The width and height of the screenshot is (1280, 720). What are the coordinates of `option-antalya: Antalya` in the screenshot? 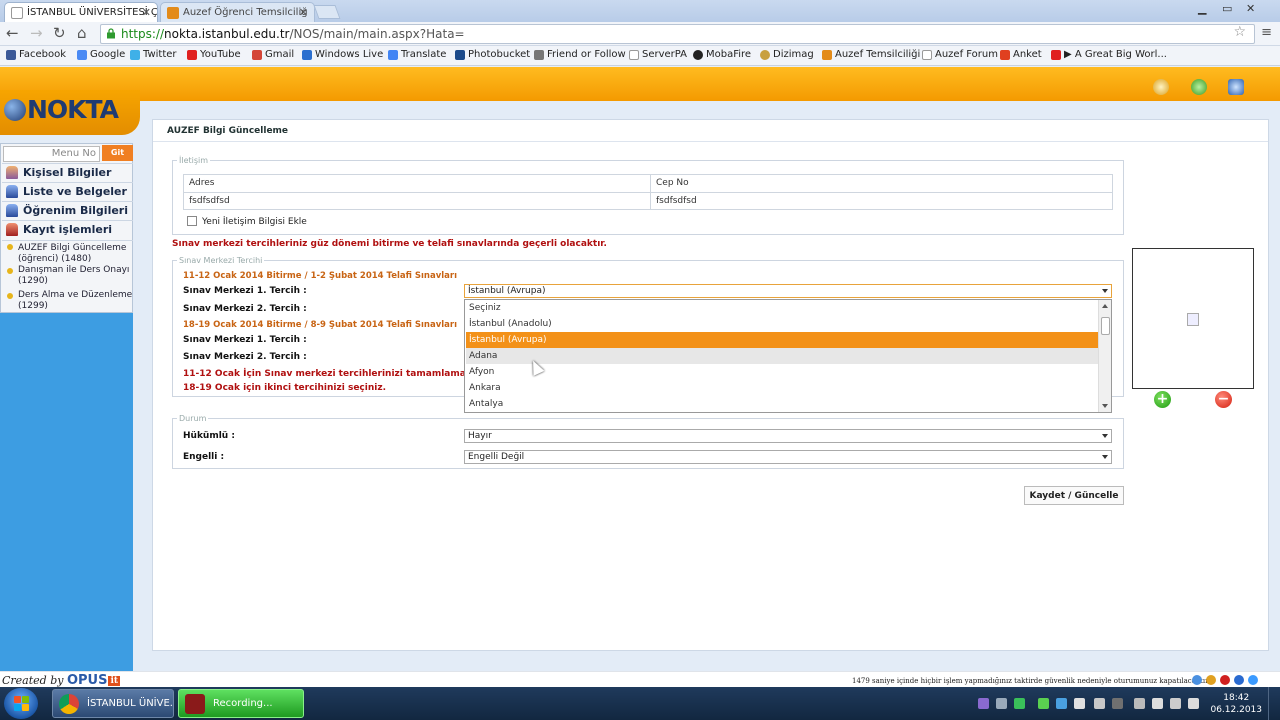 It's located at (782, 404).